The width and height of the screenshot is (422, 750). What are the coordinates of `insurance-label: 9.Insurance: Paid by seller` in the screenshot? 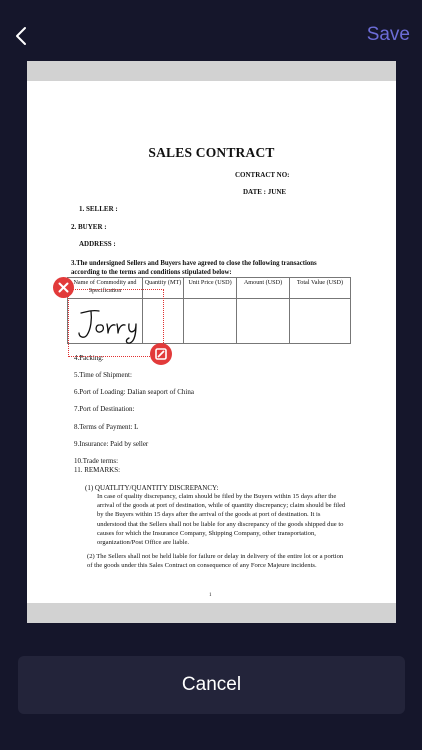 It's located at (111, 444).